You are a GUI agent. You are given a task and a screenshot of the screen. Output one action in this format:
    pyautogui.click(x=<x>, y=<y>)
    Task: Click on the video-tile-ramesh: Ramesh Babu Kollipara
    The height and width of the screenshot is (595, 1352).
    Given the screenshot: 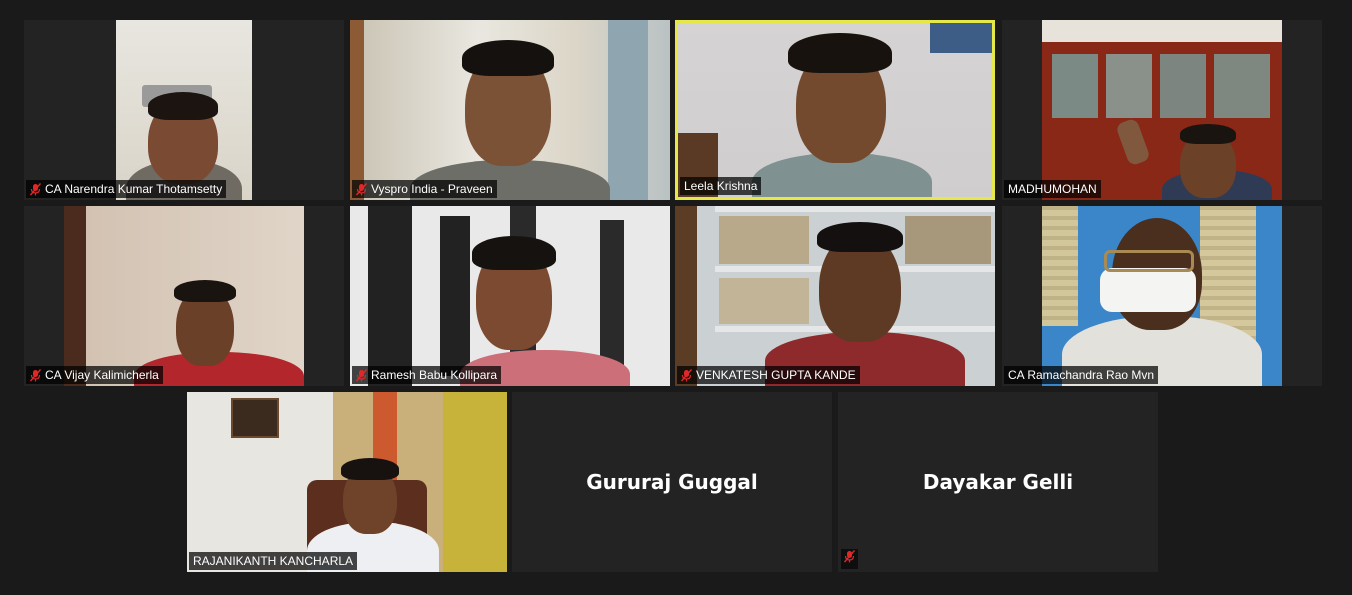 What is the action you would take?
    pyautogui.click(x=510, y=296)
    